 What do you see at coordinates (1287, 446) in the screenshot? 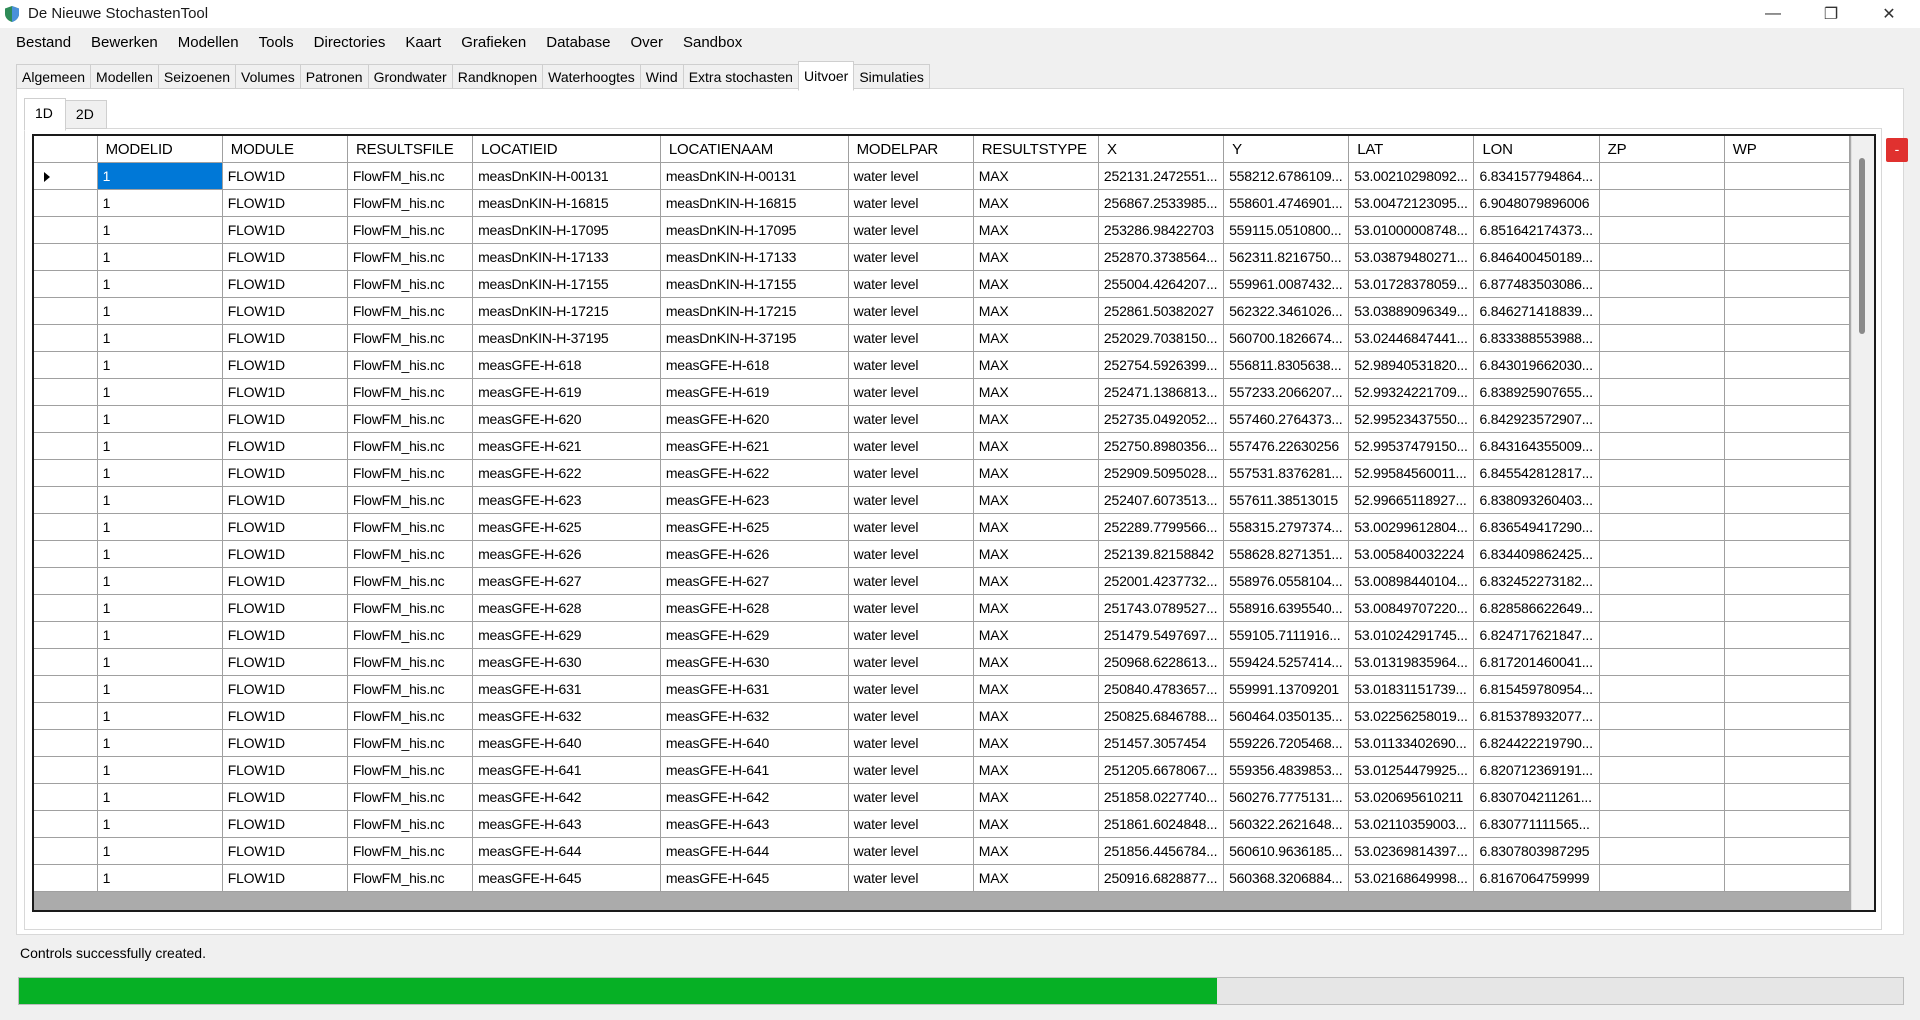
I see `cell-y: 557476.22630256` at bounding box center [1287, 446].